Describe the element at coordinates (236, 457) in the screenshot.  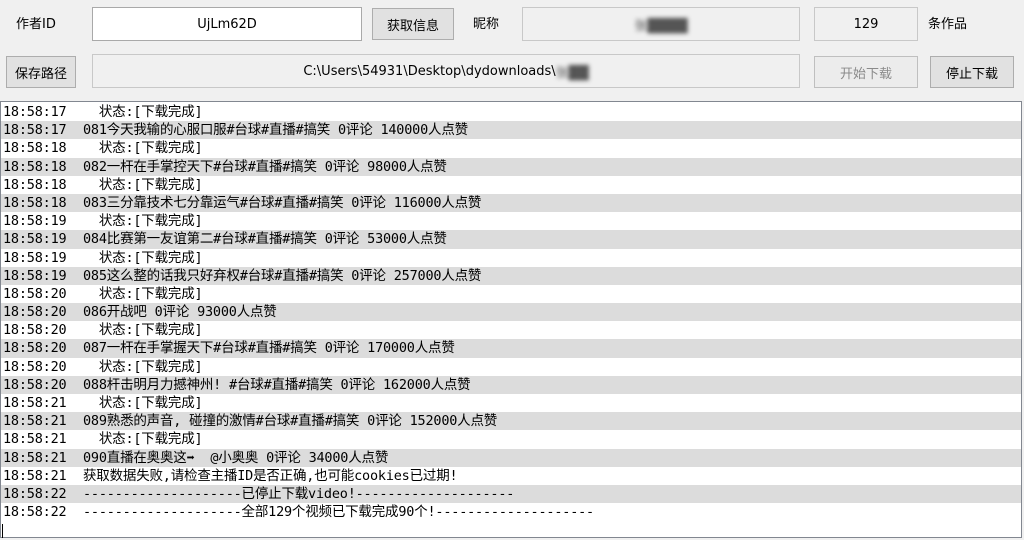
I see `log-message: 090直播在奥奥这➡ @小奥奥 0评论 34000人点赞` at that location.